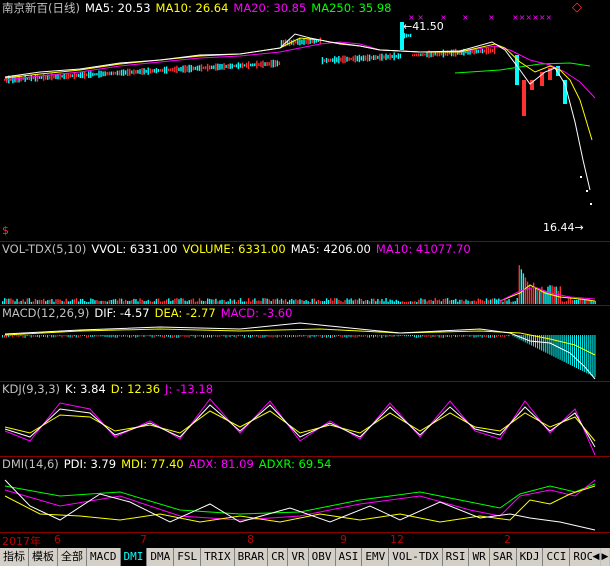 The image size is (610, 566). I want to click on tab-macd: MACD, so click(104, 557).